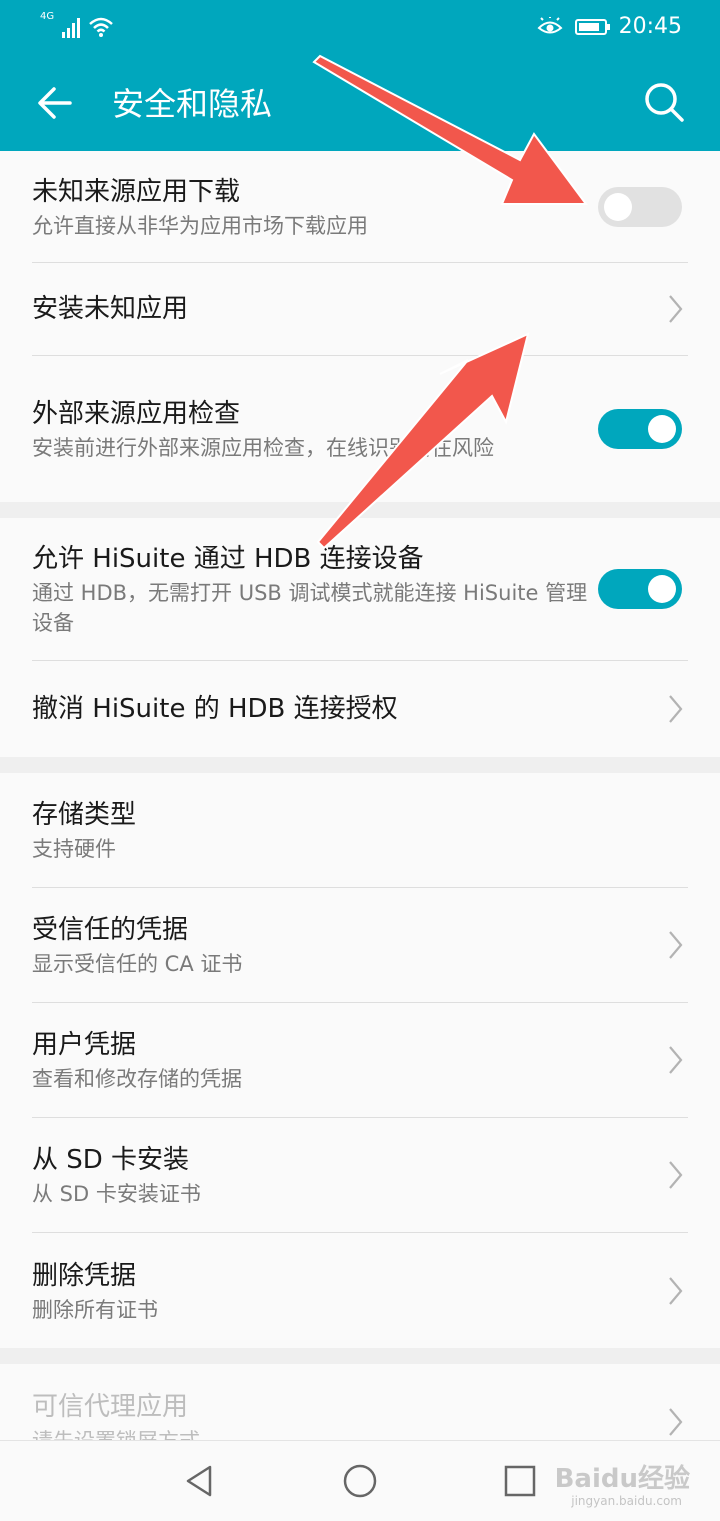 Image resolution: width=720 pixels, height=1521 pixels. I want to click on row-subtitle: 从 SD 卡安装证书, so click(116, 1194).